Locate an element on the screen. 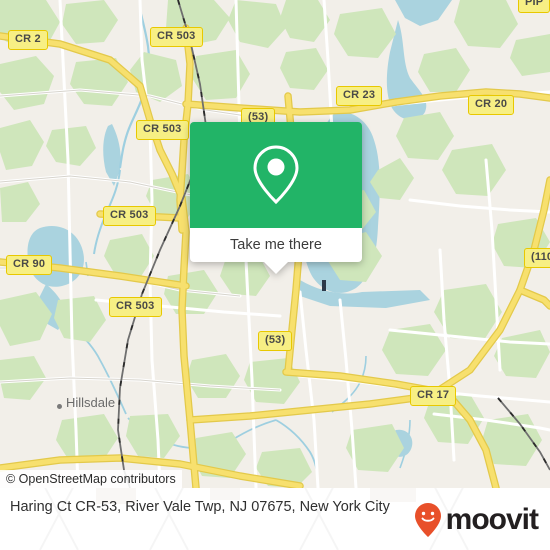  take-me-there-button: Take me there is located at coordinates (276, 245).